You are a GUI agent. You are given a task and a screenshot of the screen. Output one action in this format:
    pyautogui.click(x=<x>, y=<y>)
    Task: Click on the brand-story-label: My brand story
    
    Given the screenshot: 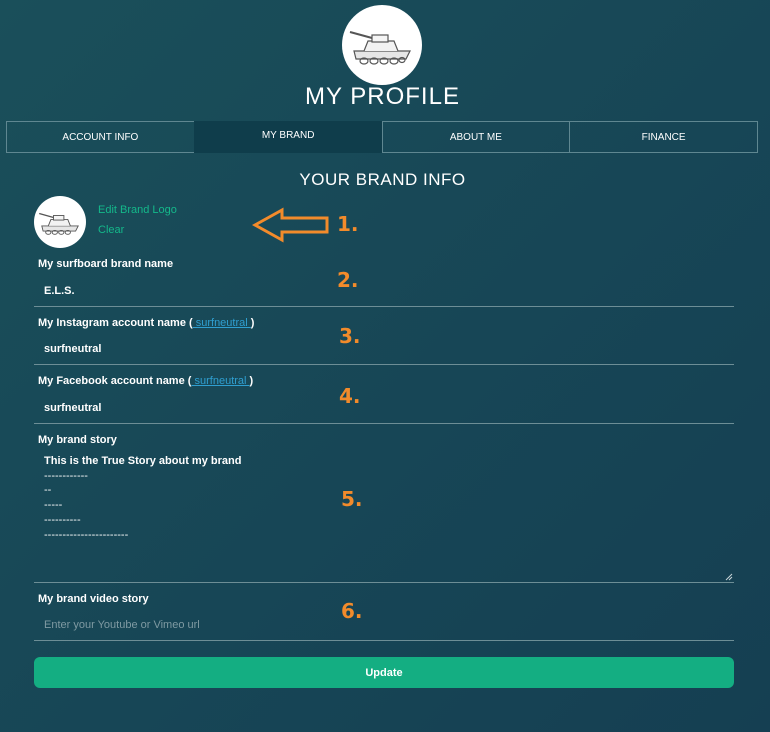 What is the action you would take?
    pyautogui.click(x=77, y=440)
    